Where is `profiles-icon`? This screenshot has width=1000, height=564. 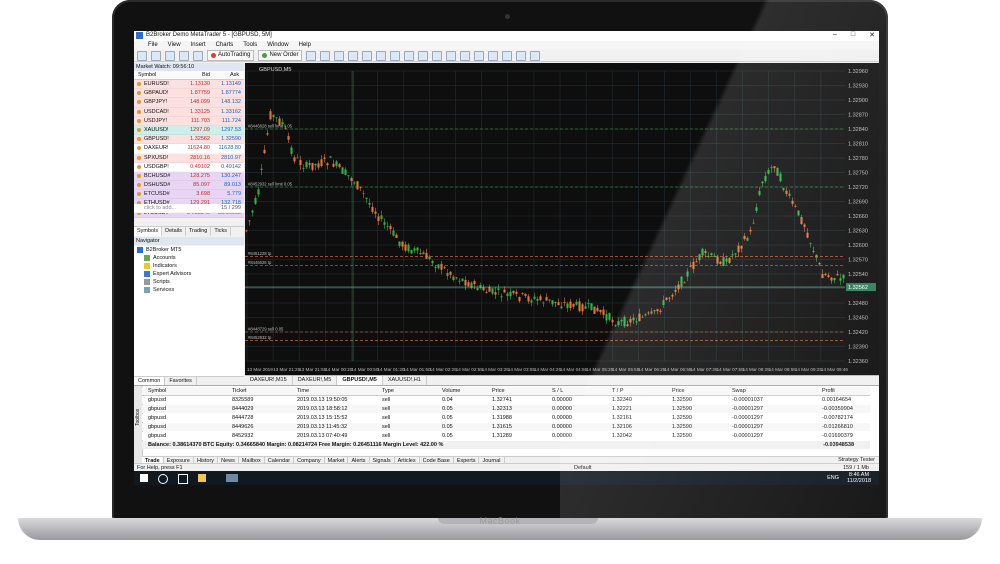
profiles-icon is located at coordinates (156, 55).